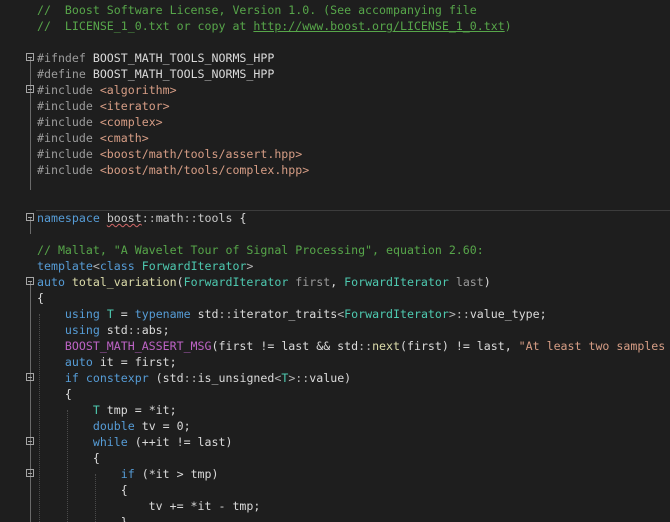 This screenshot has height=522, width=670. Describe the element at coordinates (508, 314) in the screenshot. I see `identifier-token: value_type;` at that location.